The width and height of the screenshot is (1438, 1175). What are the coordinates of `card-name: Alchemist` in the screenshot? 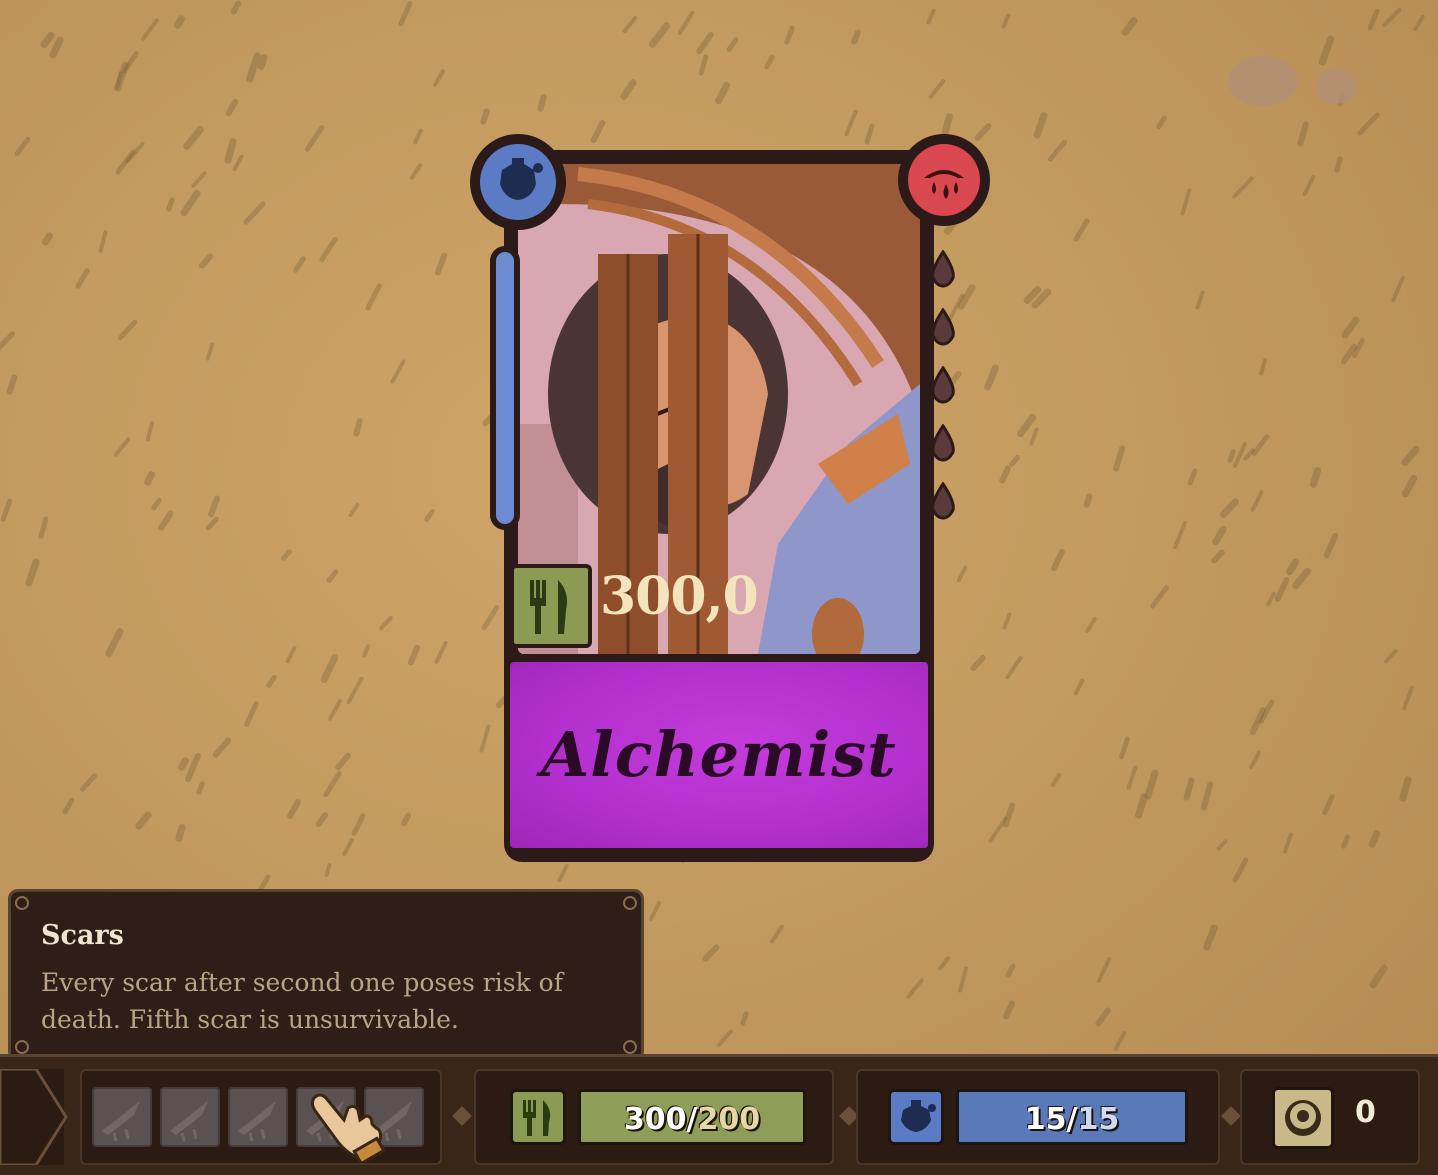 It's located at (719, 754).